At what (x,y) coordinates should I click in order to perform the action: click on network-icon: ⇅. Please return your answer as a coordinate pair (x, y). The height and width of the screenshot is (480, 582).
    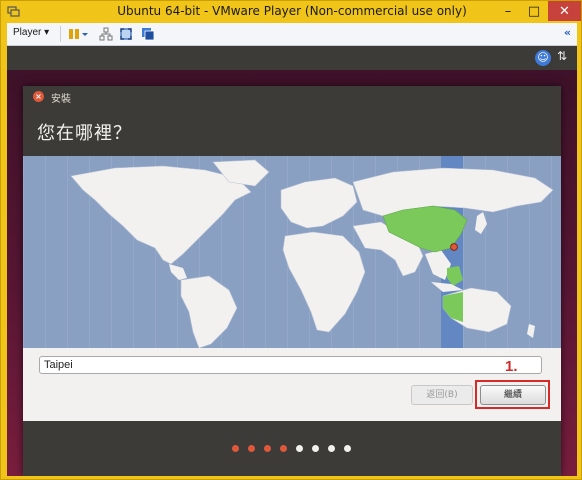
    Looking at the image, I should click on (562, 56).